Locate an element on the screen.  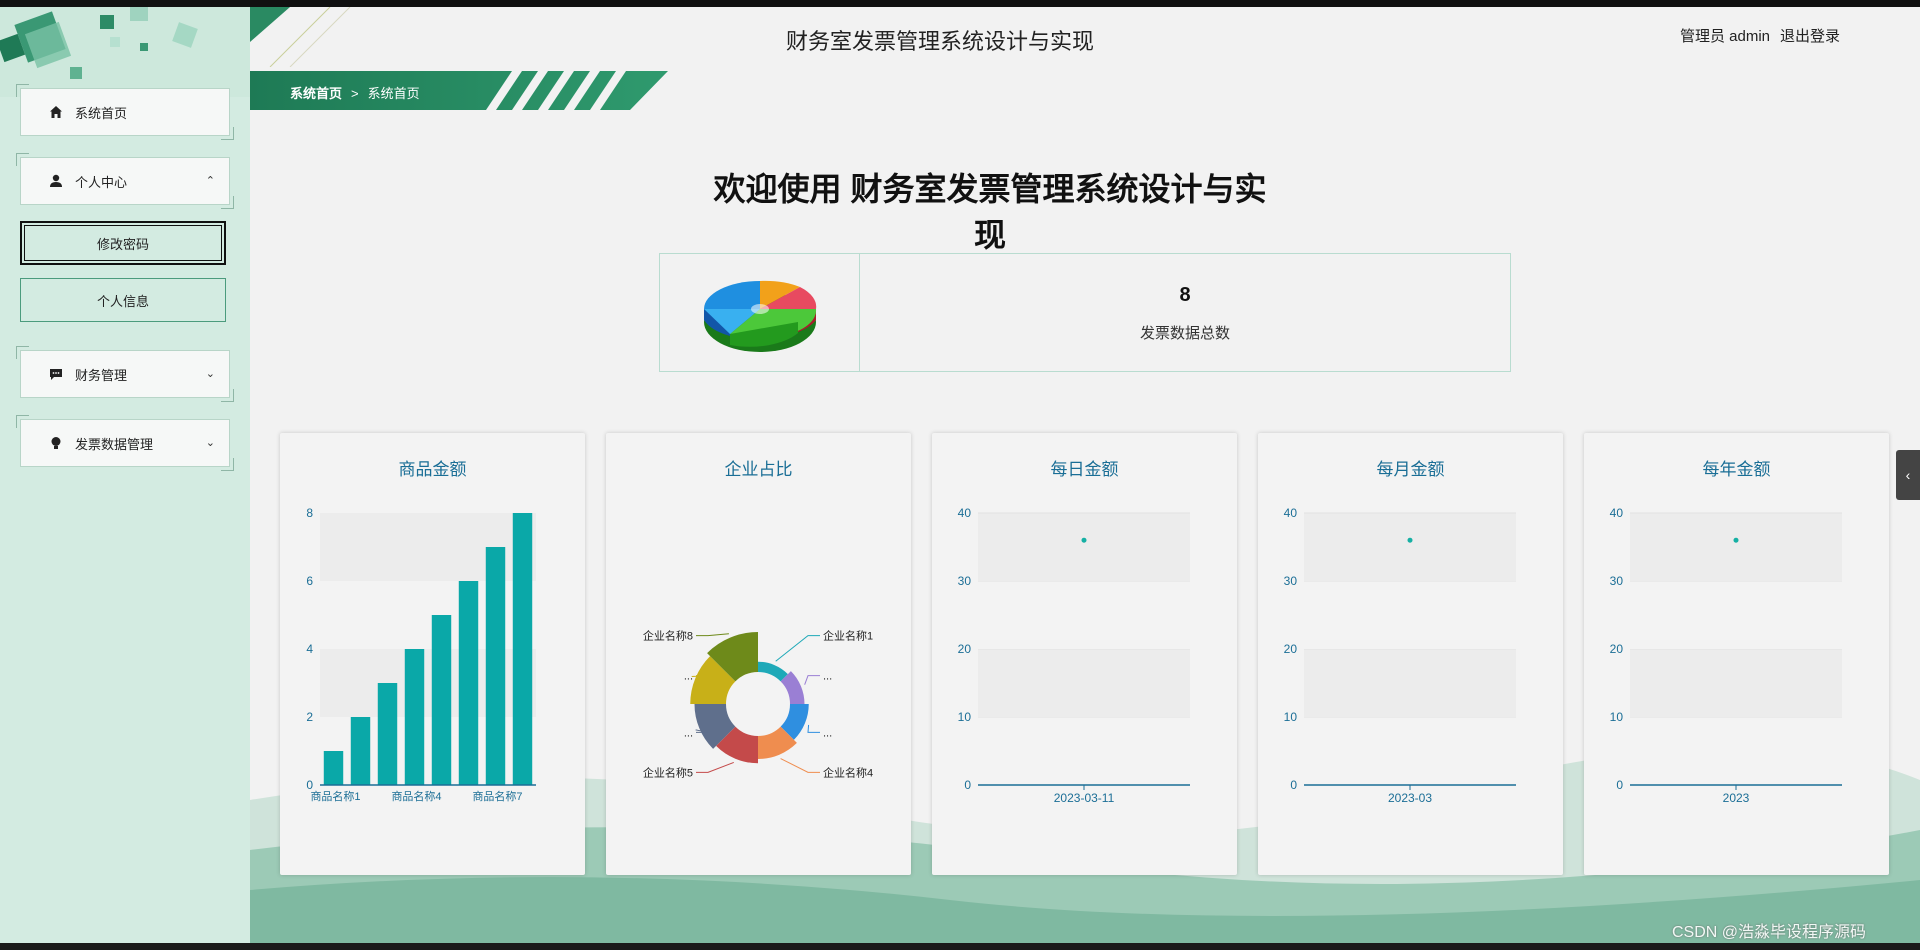
x-tick-label: 商品名称7 is located at coordinates (497, 796).